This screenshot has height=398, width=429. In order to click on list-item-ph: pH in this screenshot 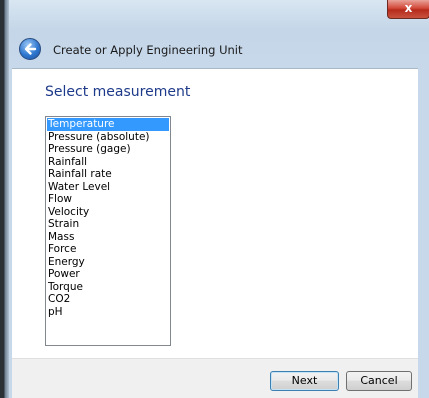, I will do `click(108, 312)`.